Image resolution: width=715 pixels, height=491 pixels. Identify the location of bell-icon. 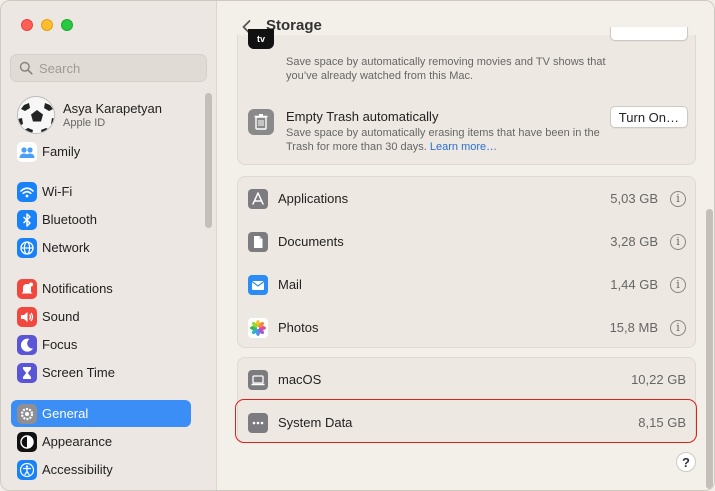
(27, 288).